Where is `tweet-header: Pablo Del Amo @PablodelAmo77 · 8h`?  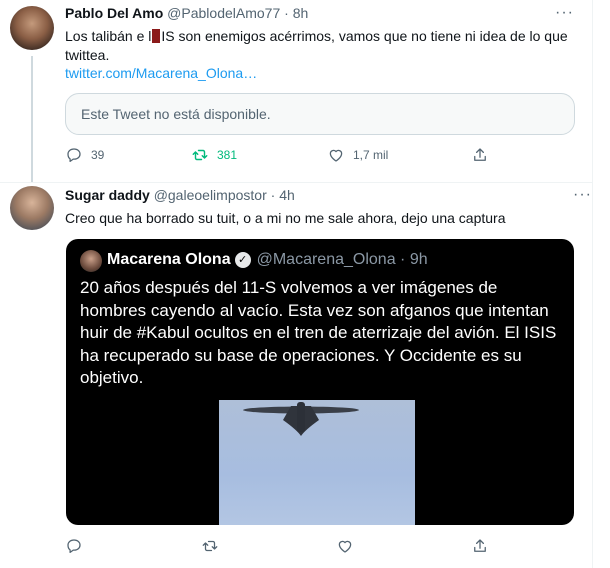 tweet-header: Pablo Del Amo @PablodelAmo77 · 8h is located at coordinates (186, 13).